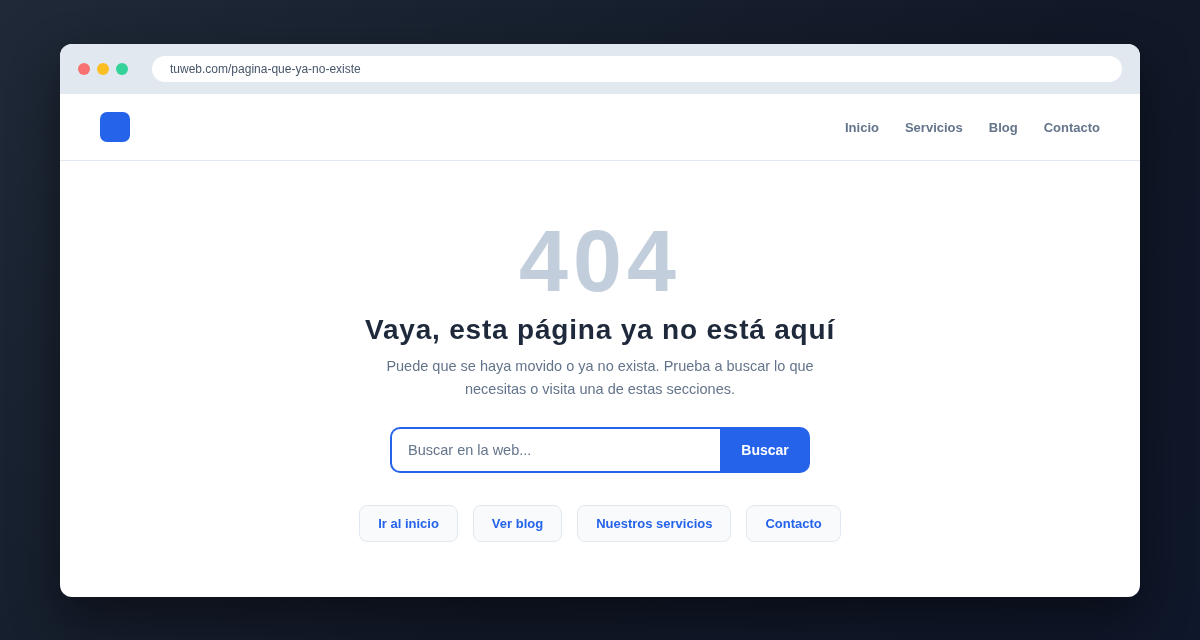 This screenshot has height=640, width=1200. Describe the element at coordinates (933, 127) in the screenshot. I see `nav-link: Servicios` at that location.